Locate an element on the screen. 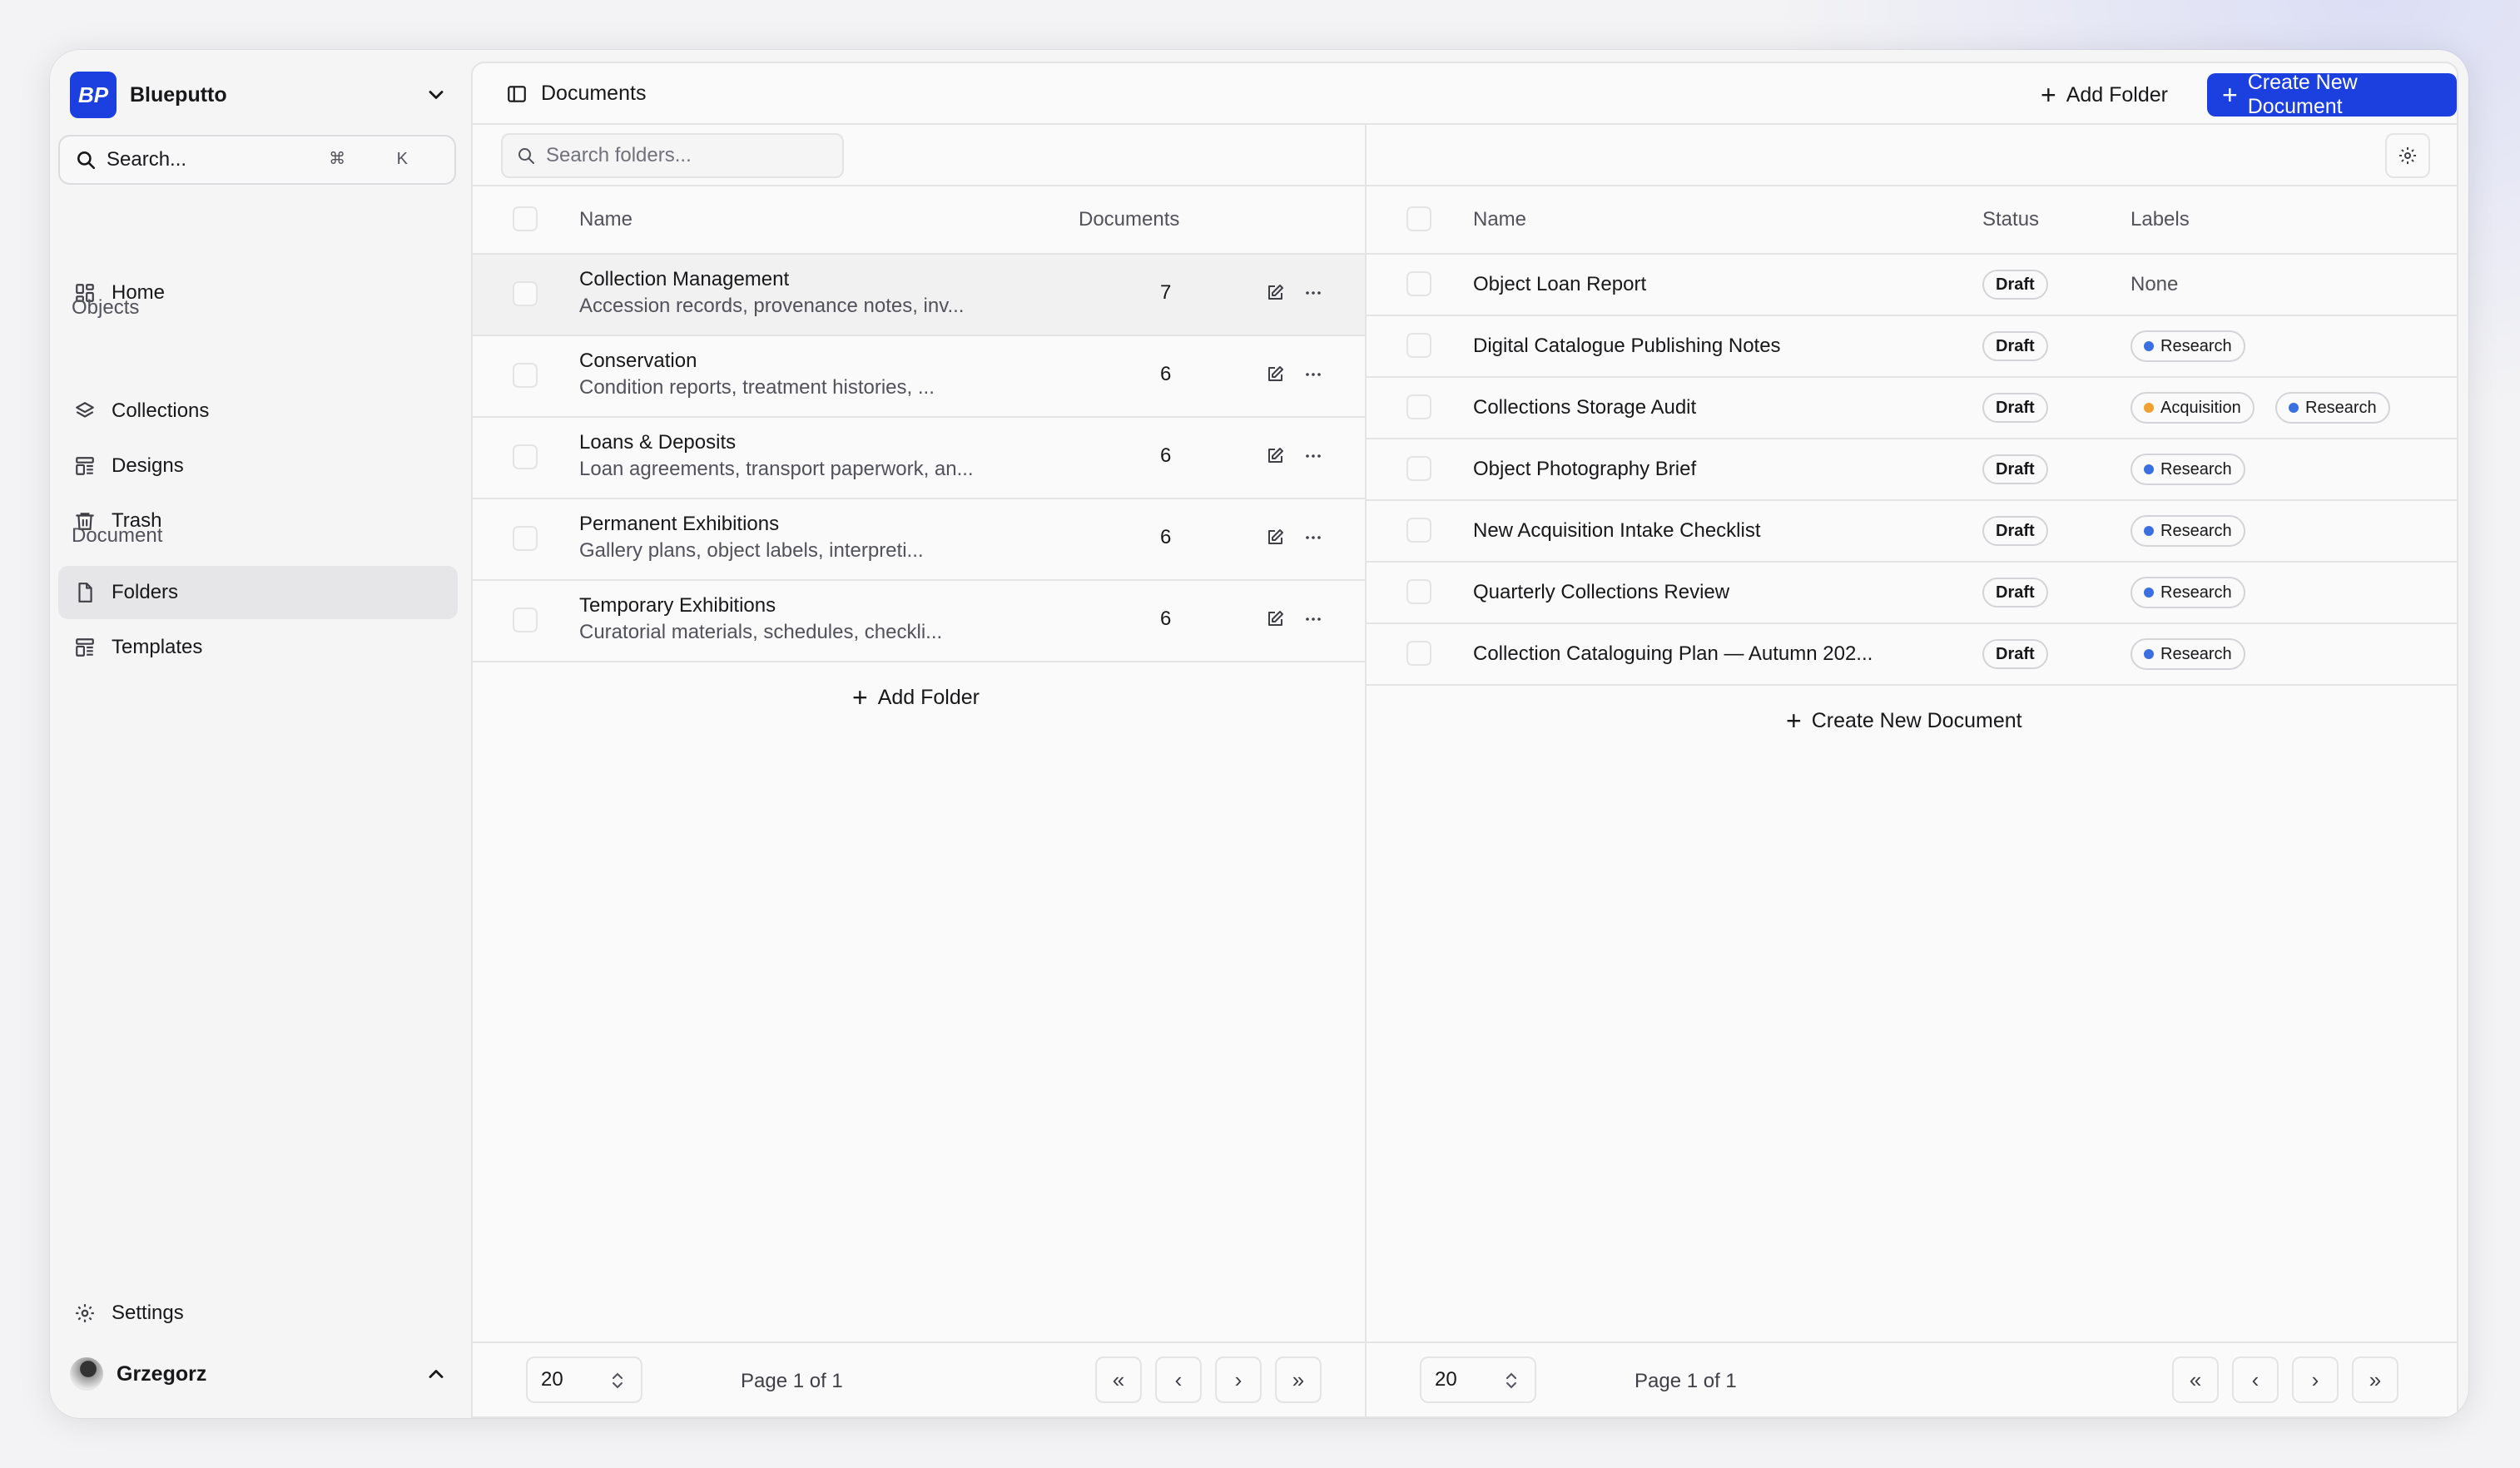 The width and height of the screenshot is (2520, 1468). search-icon is located at coordinates (86, 160).